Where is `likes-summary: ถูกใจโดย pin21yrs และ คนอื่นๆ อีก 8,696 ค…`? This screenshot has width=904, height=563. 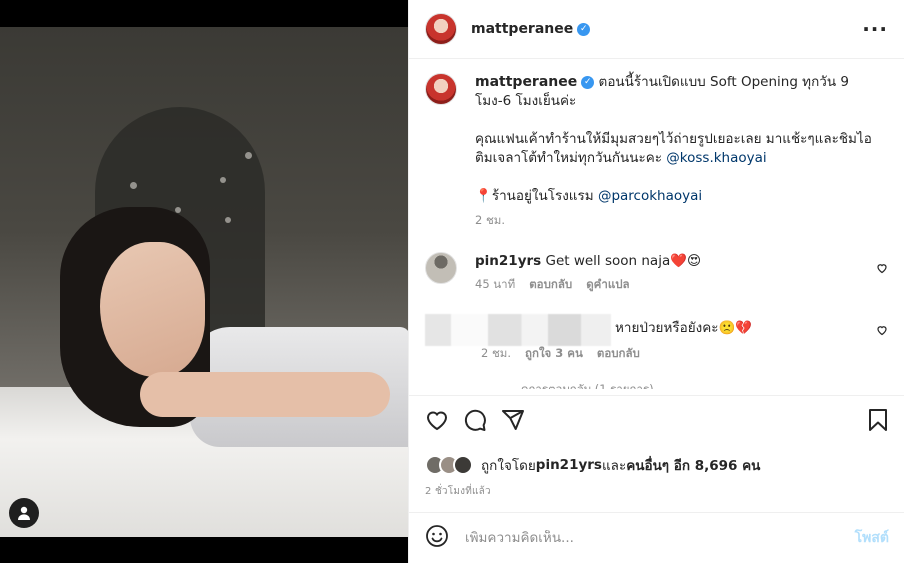
likes-summary: ถูกใจโดย pin21yrs และ คนอื่นๆ อีก 8,696 ค… is located at coordinates (657, 465).